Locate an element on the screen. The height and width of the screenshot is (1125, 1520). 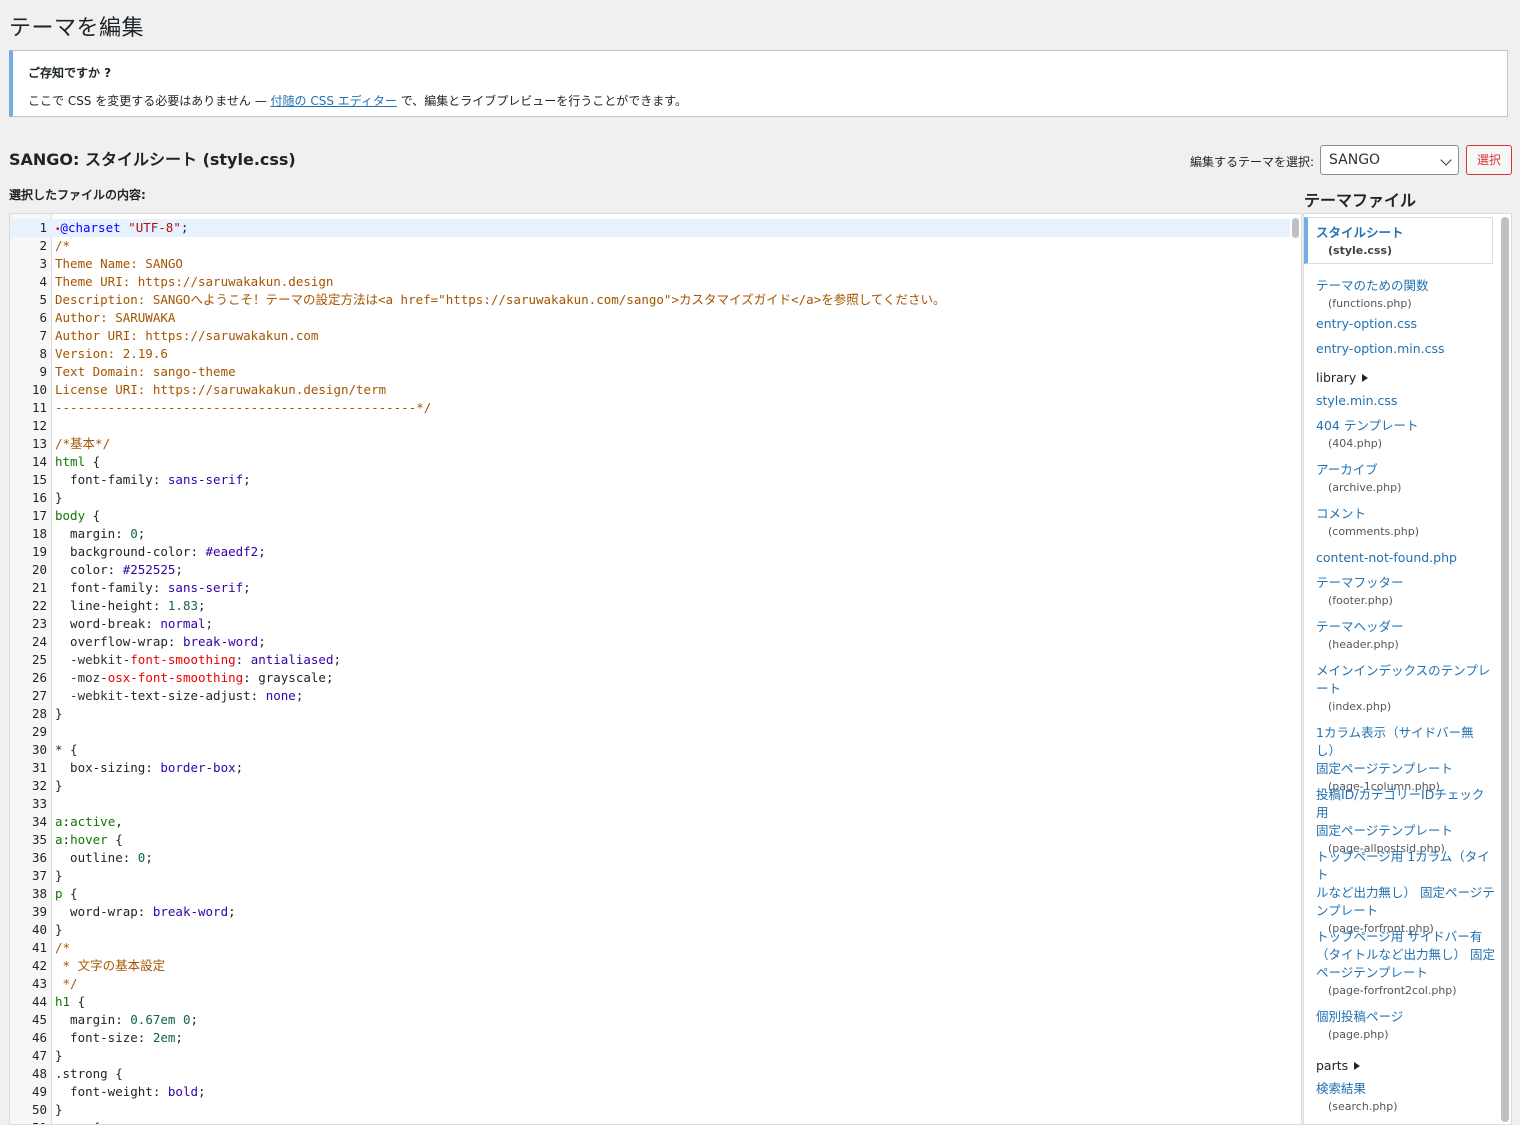
code-line: 51 .. { is located at coordinates (650, 1121).